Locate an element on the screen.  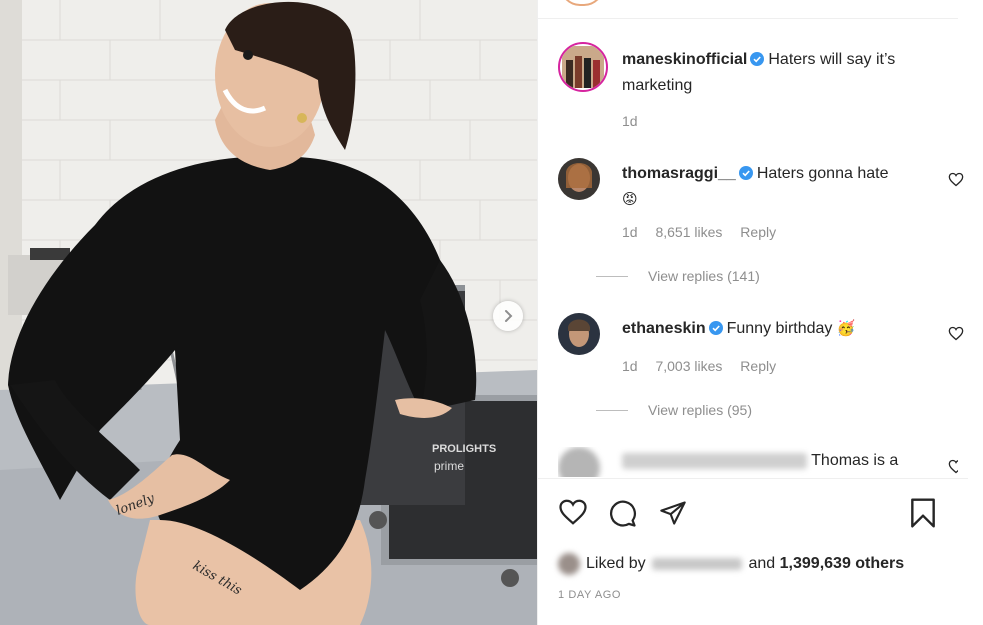
view-replies-button: View replies (141) is located at coordinates (678, 276).